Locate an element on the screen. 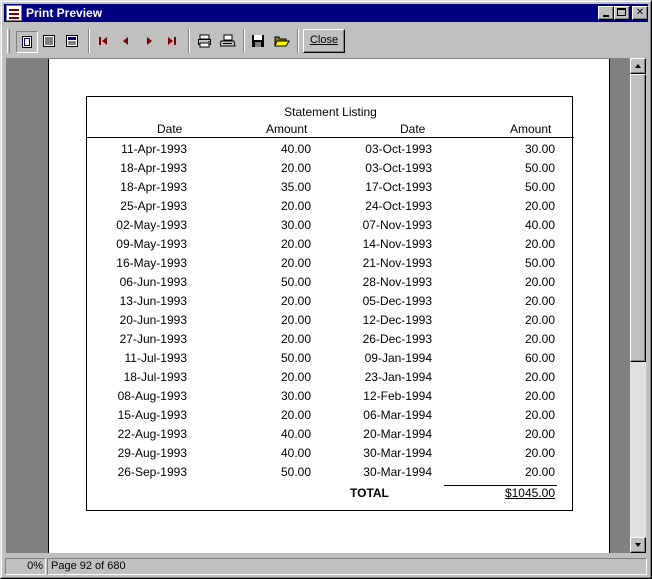 The image size is (652, 579). row-date-2: 20-Mar-1994 is located at coordinates (397, 434).